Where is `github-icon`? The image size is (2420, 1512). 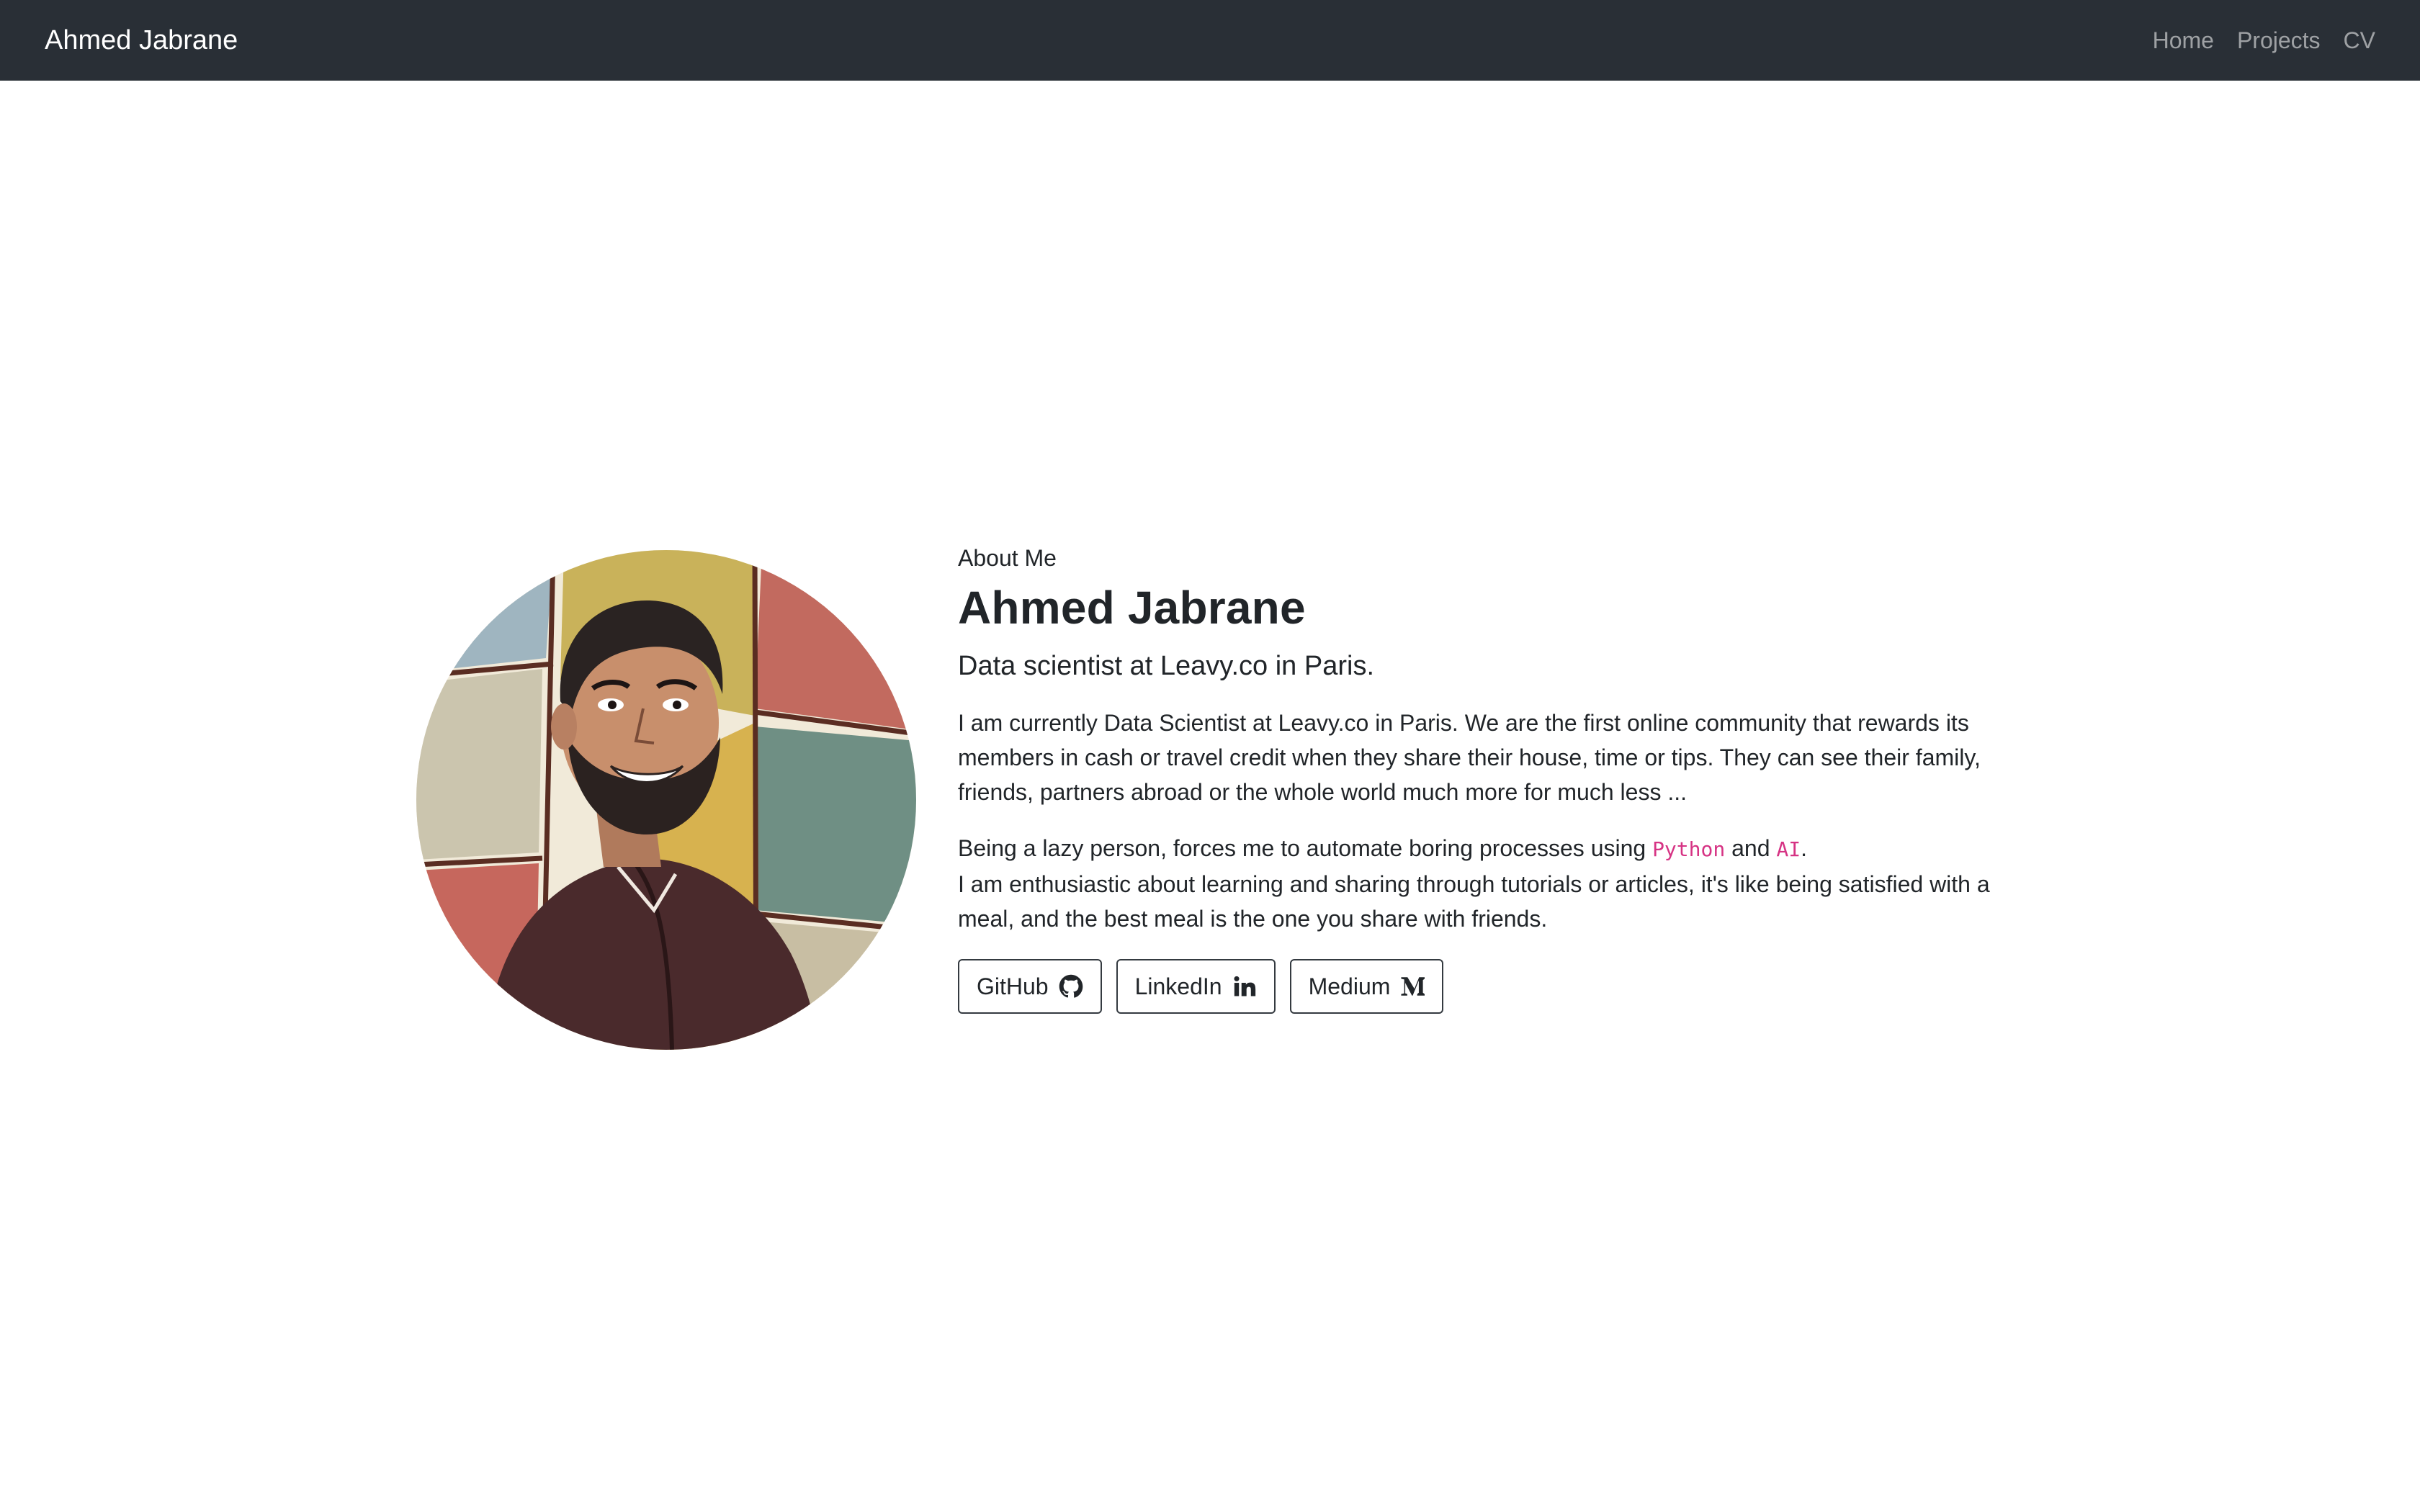
github-icon is located at coordinates (1071, 986).